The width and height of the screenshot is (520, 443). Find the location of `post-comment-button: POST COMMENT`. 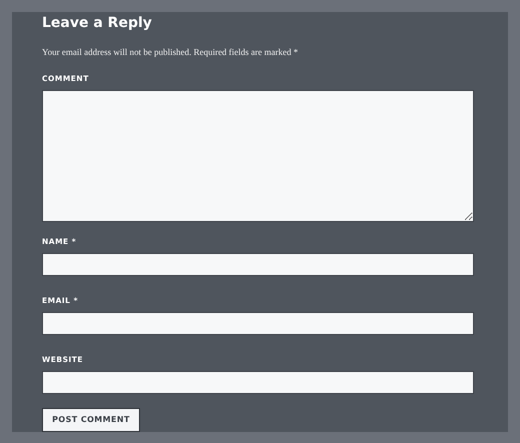

post-comment-button: POST COMMENT is located at coordinates (91, 420).